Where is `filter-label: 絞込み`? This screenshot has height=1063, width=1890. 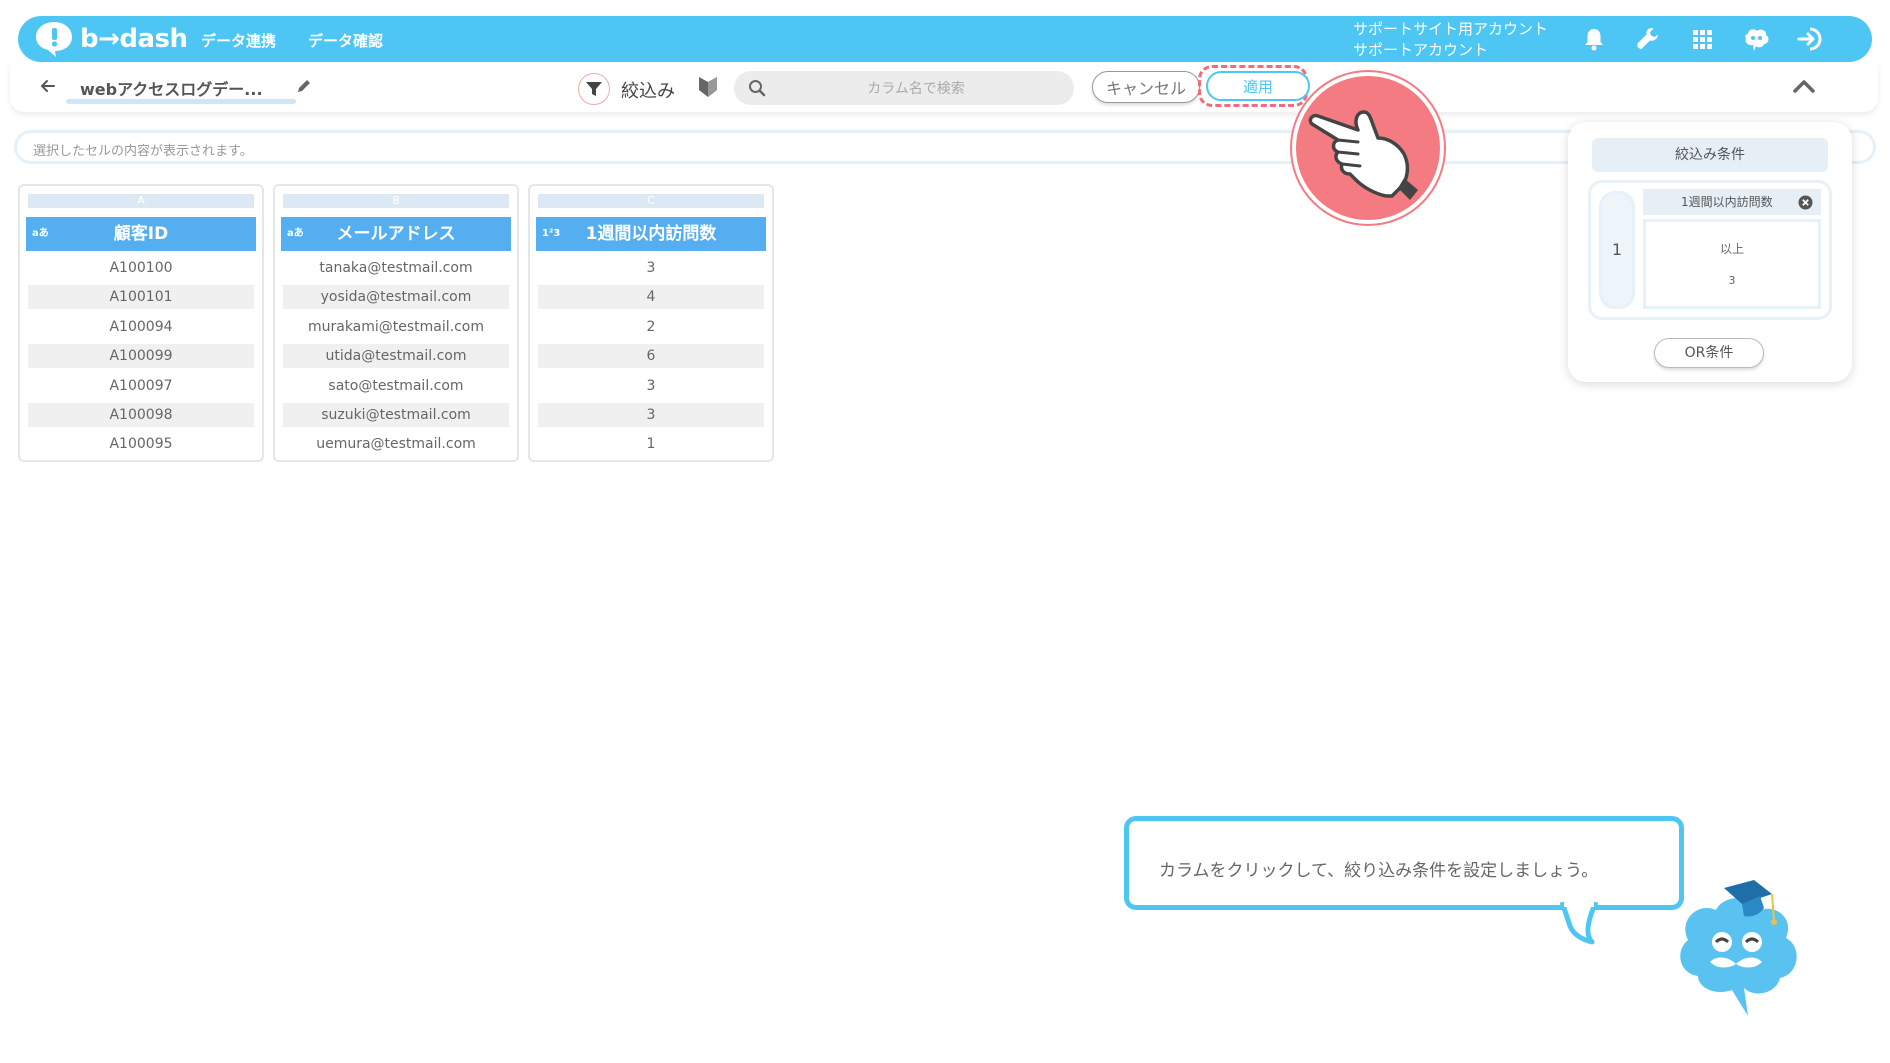
filter-label: 絞込み is located at coordinates (648, 91).